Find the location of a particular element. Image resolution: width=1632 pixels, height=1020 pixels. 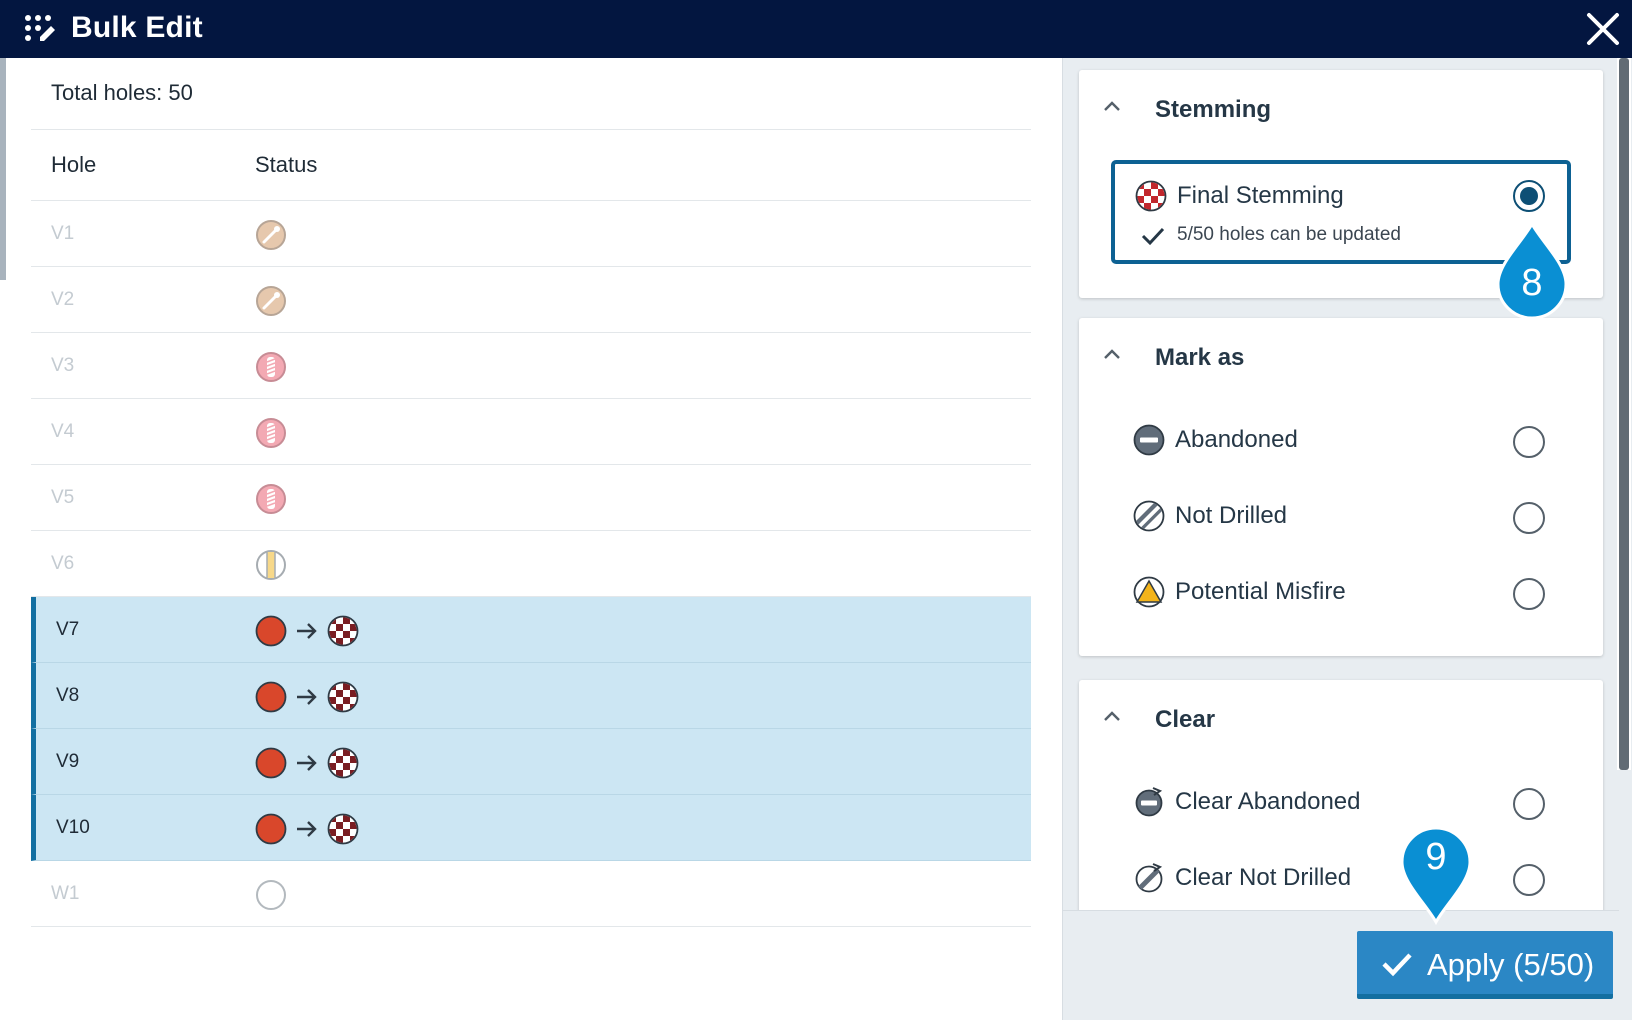

hole-id: V8 is located at coordinates (68, 695).